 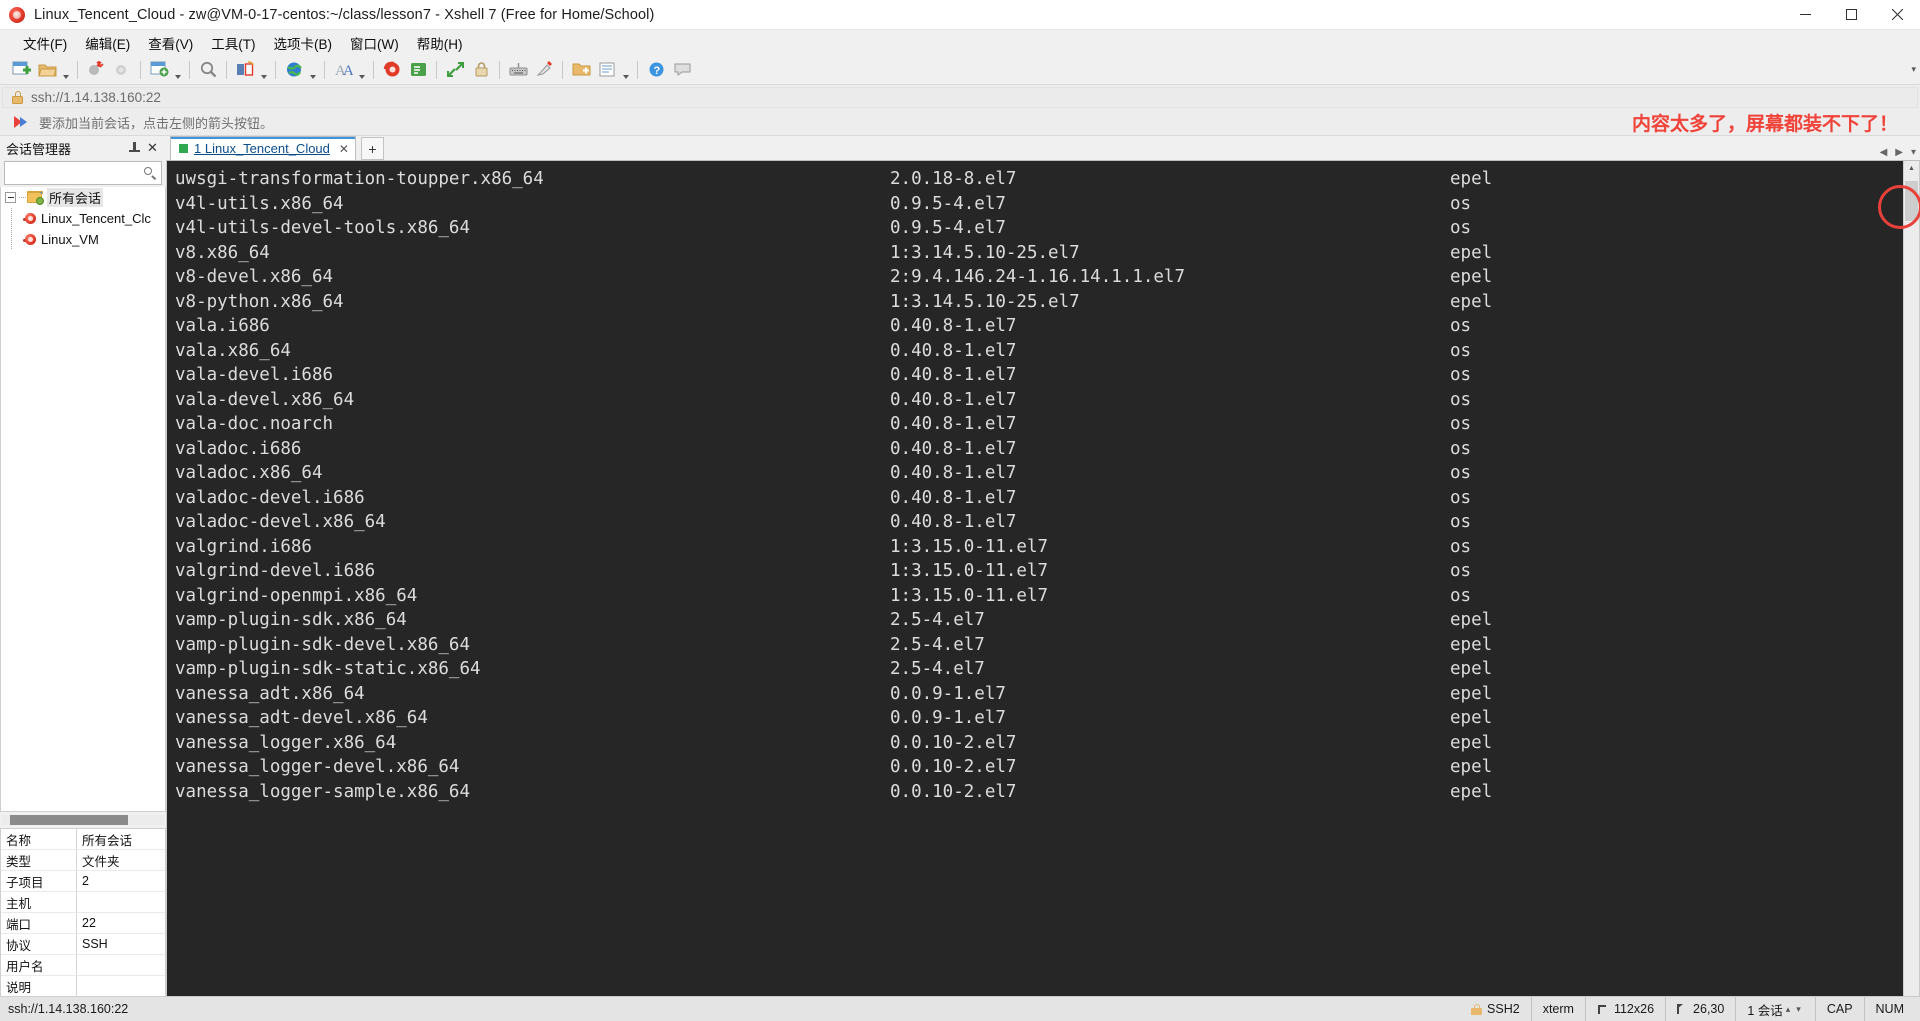 I want to click on menu-help: 帮助(H), so click(x=440, y=43).